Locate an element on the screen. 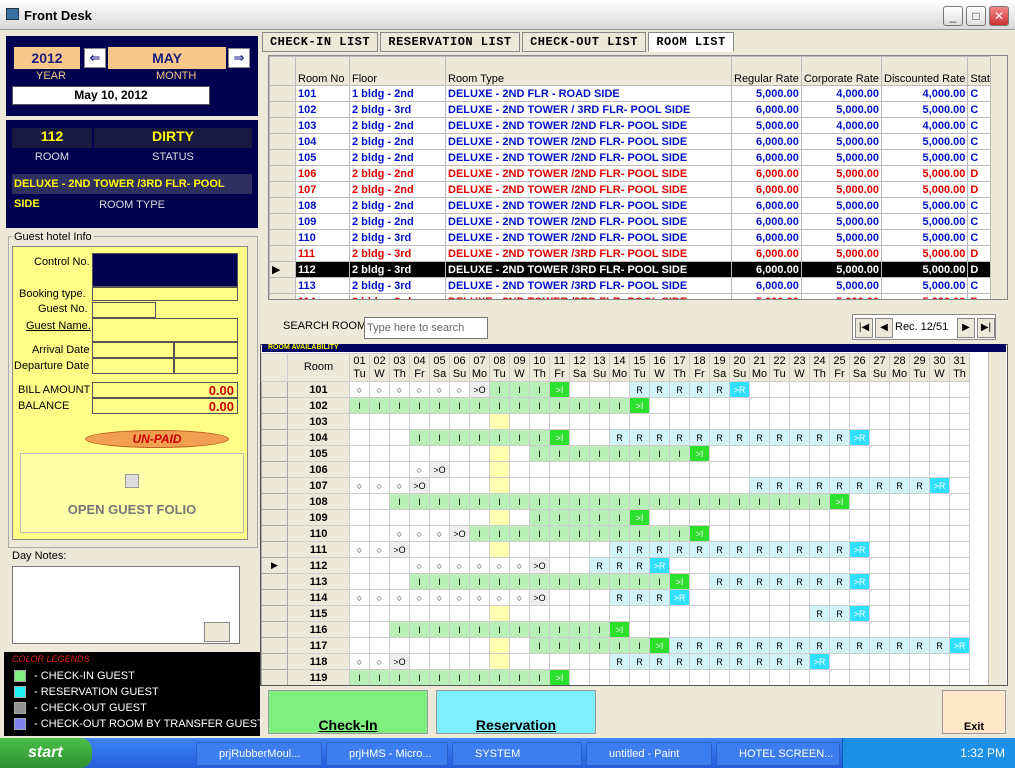  guest-no-field is located at coordinates (124, 310).